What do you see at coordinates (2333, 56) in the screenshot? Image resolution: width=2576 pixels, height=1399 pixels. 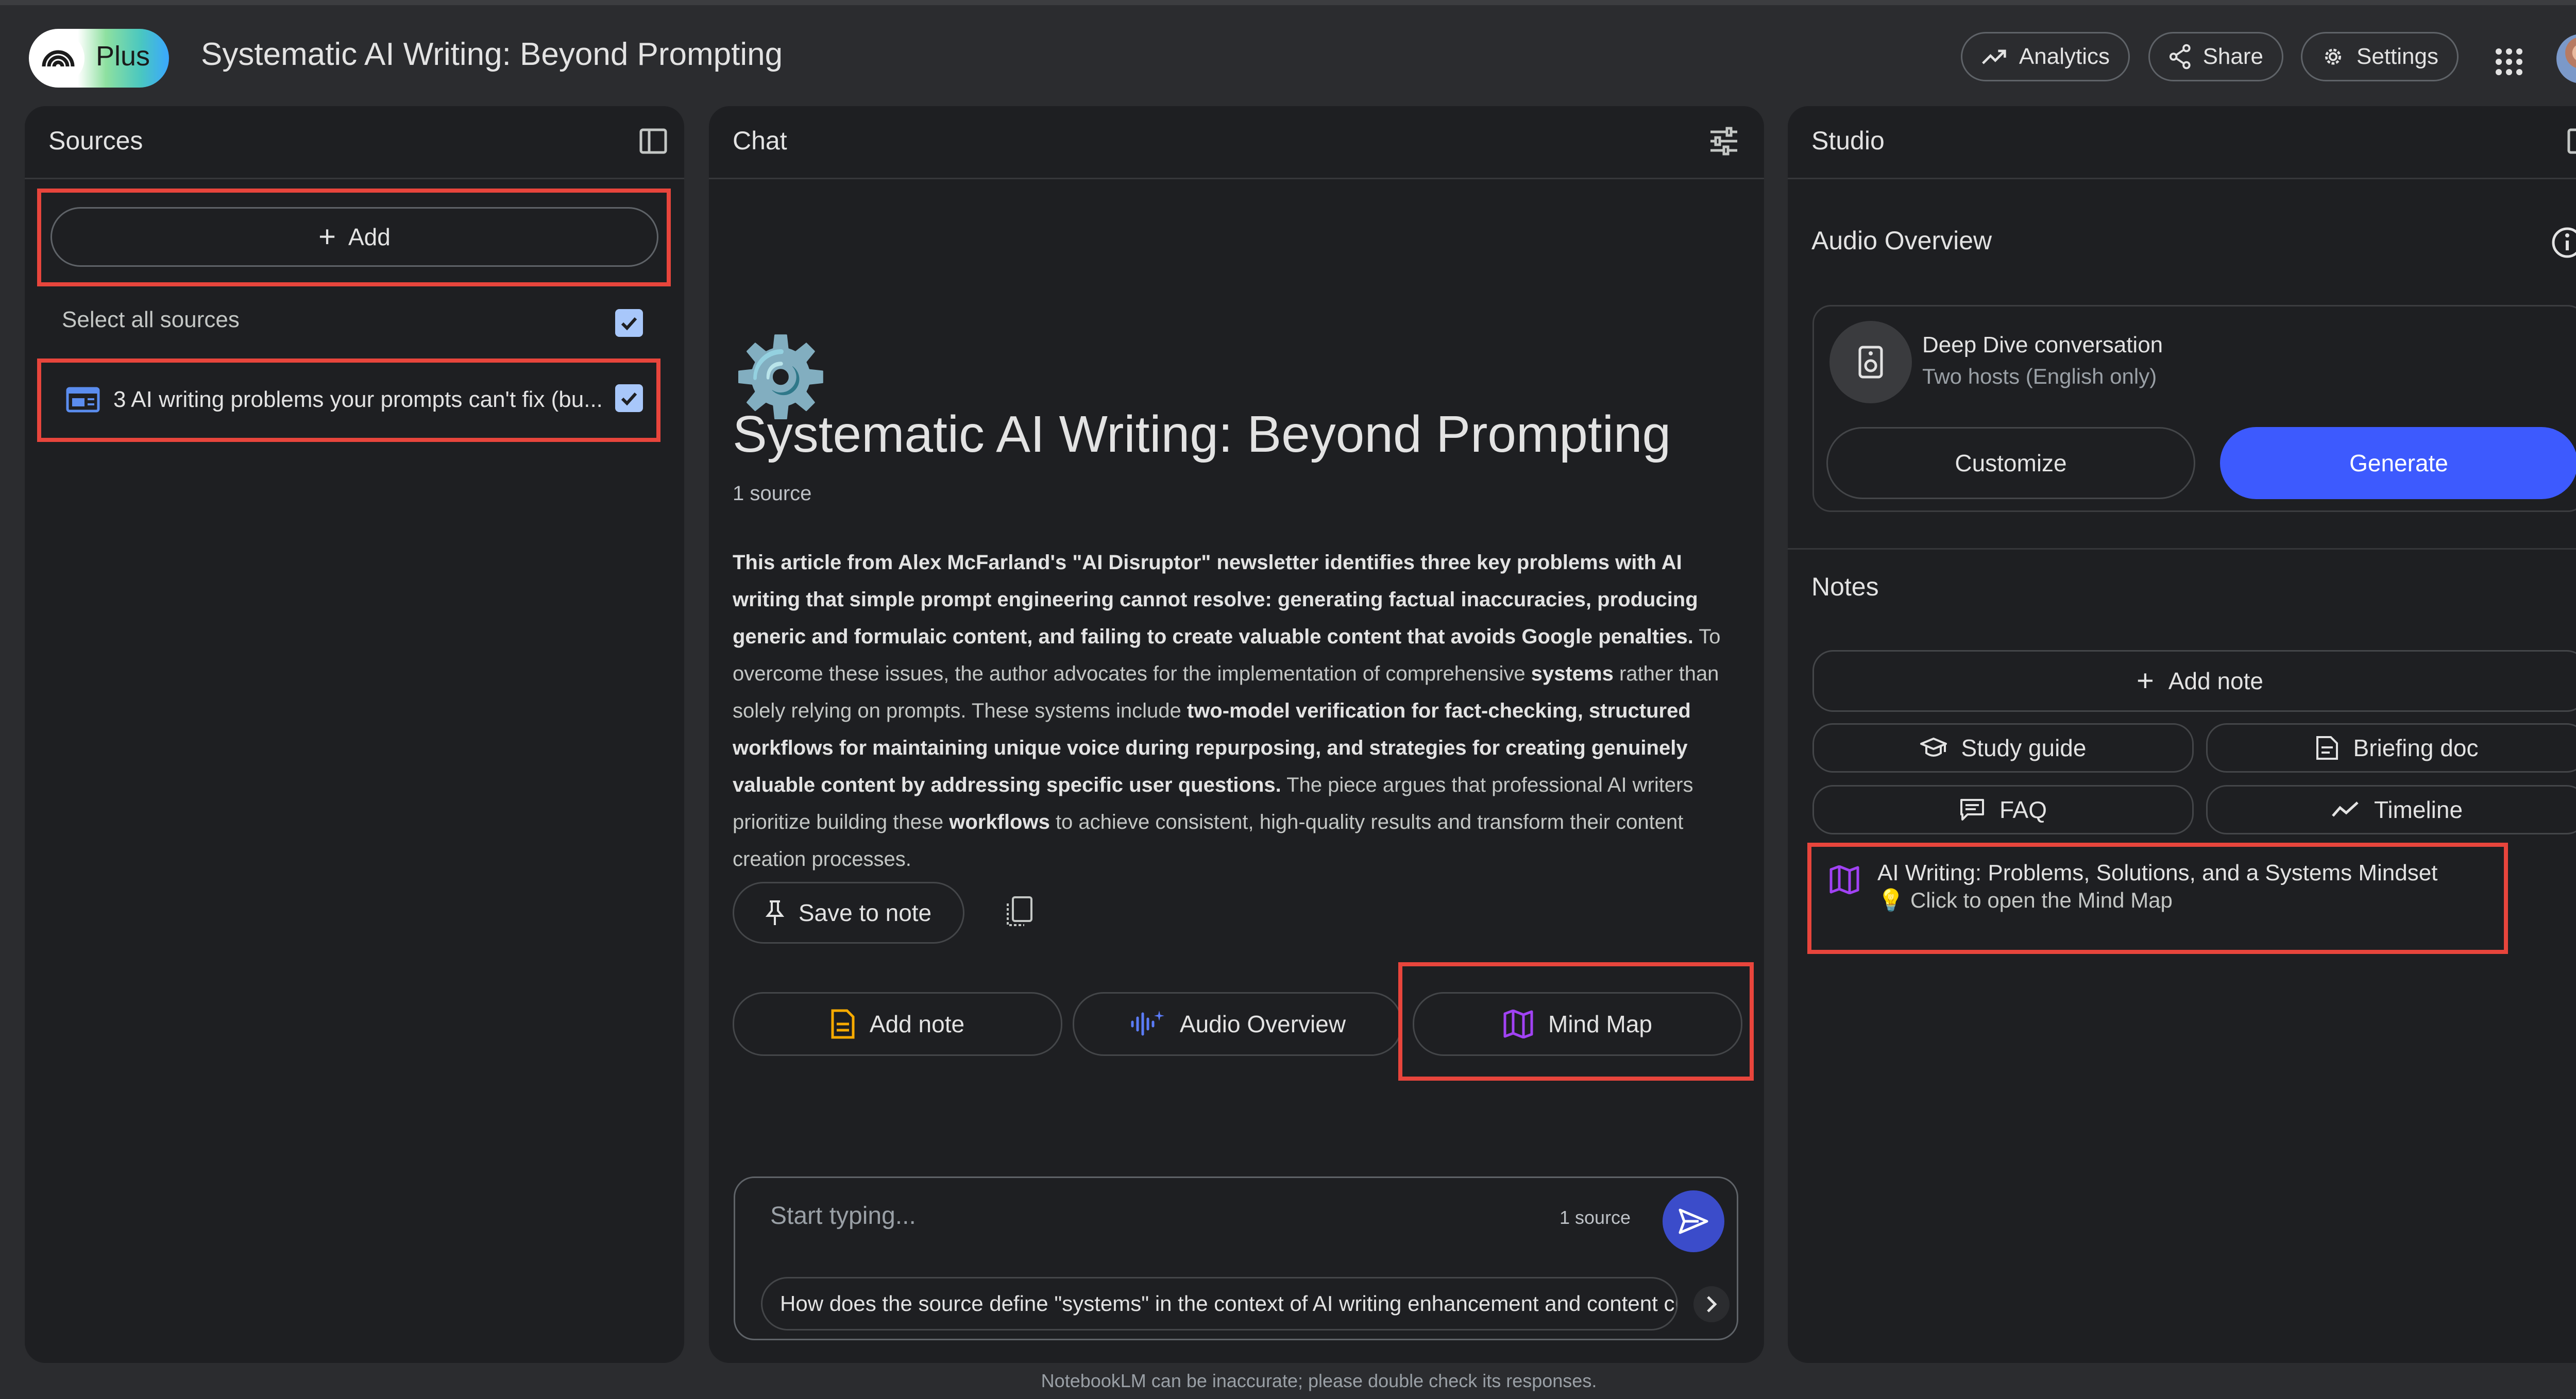 I see `gear-icon` at bounding box center [2333, 56].